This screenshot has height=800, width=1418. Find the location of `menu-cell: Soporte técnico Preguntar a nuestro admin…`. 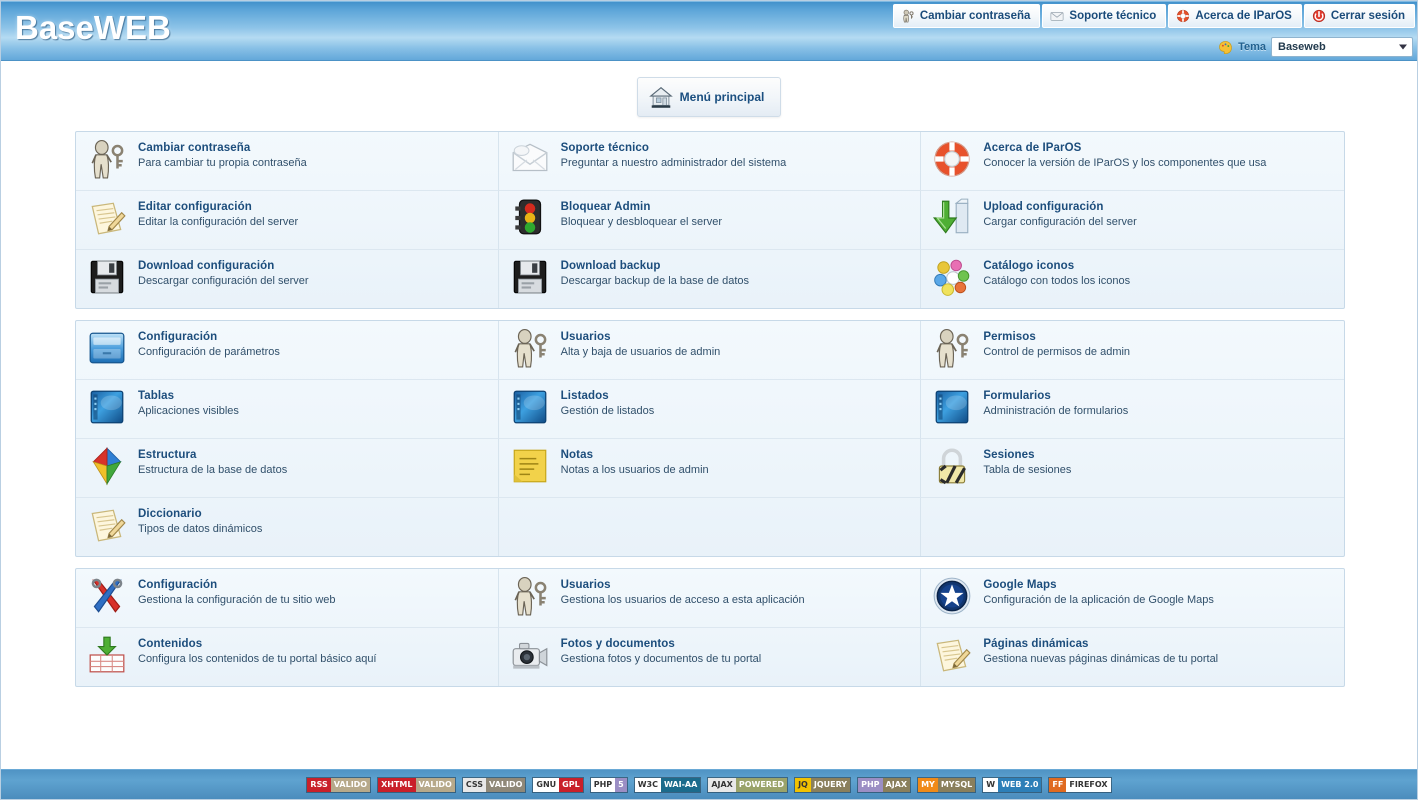

menu-cell: Soporte técnico Preguntar a nuestro admin… is located at coordinates (710, 161).